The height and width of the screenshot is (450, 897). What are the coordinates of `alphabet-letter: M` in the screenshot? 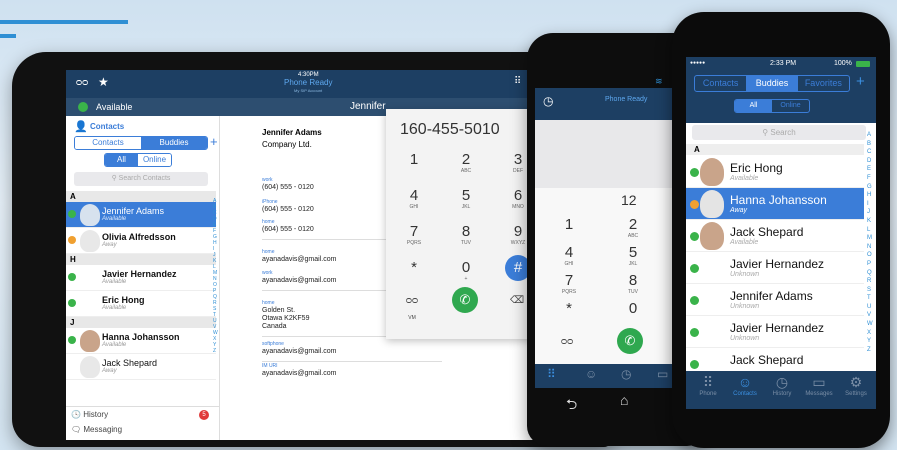 It's located at (870, 238).